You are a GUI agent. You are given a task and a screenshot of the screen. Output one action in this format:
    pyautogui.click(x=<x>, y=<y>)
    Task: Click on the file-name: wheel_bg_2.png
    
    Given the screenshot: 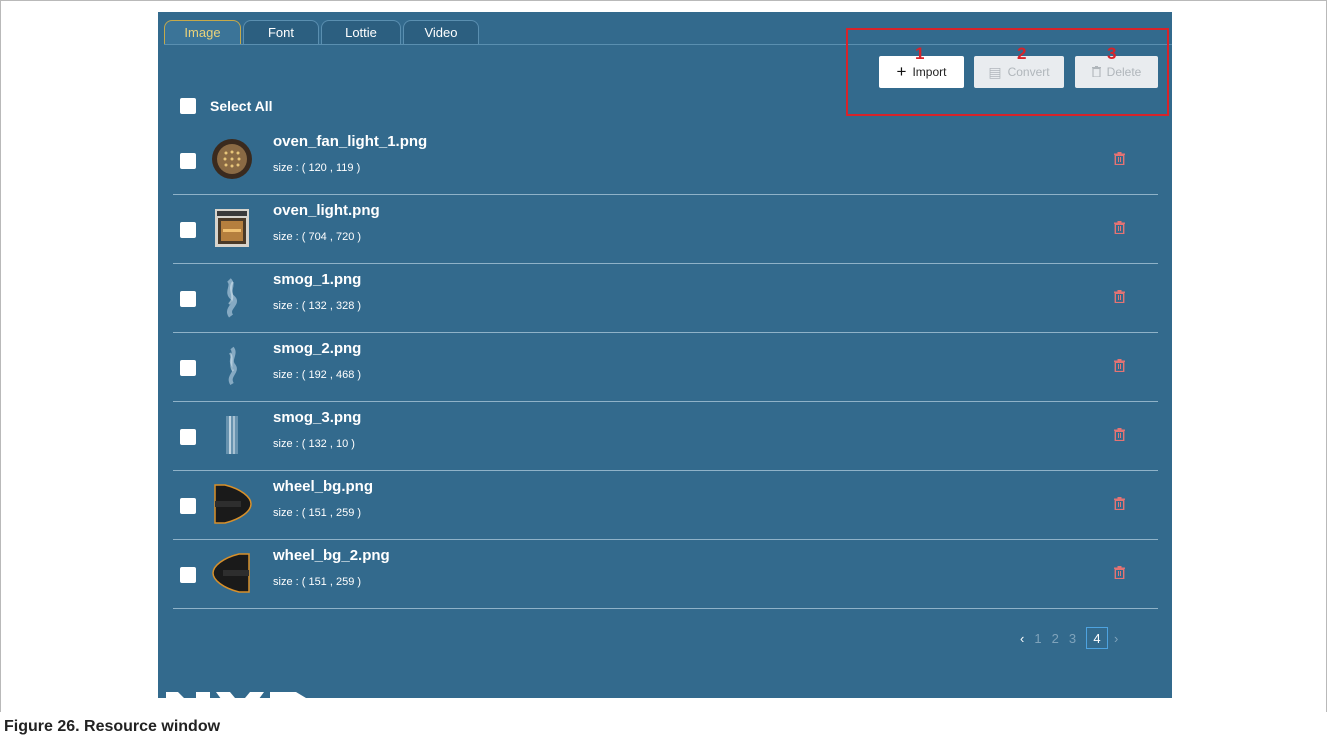 What is the action you would take?
    pyautogui.click(x=331, y=555)
    